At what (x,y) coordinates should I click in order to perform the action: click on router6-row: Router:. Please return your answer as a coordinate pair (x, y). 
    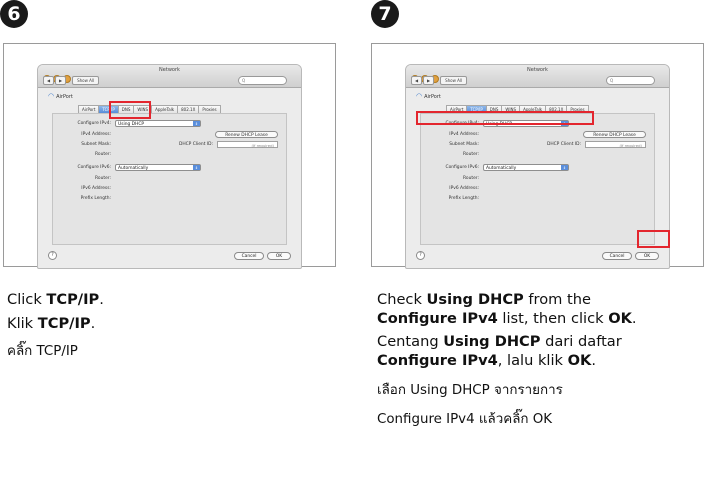
    Looking at the image, I should click on (169, 179).